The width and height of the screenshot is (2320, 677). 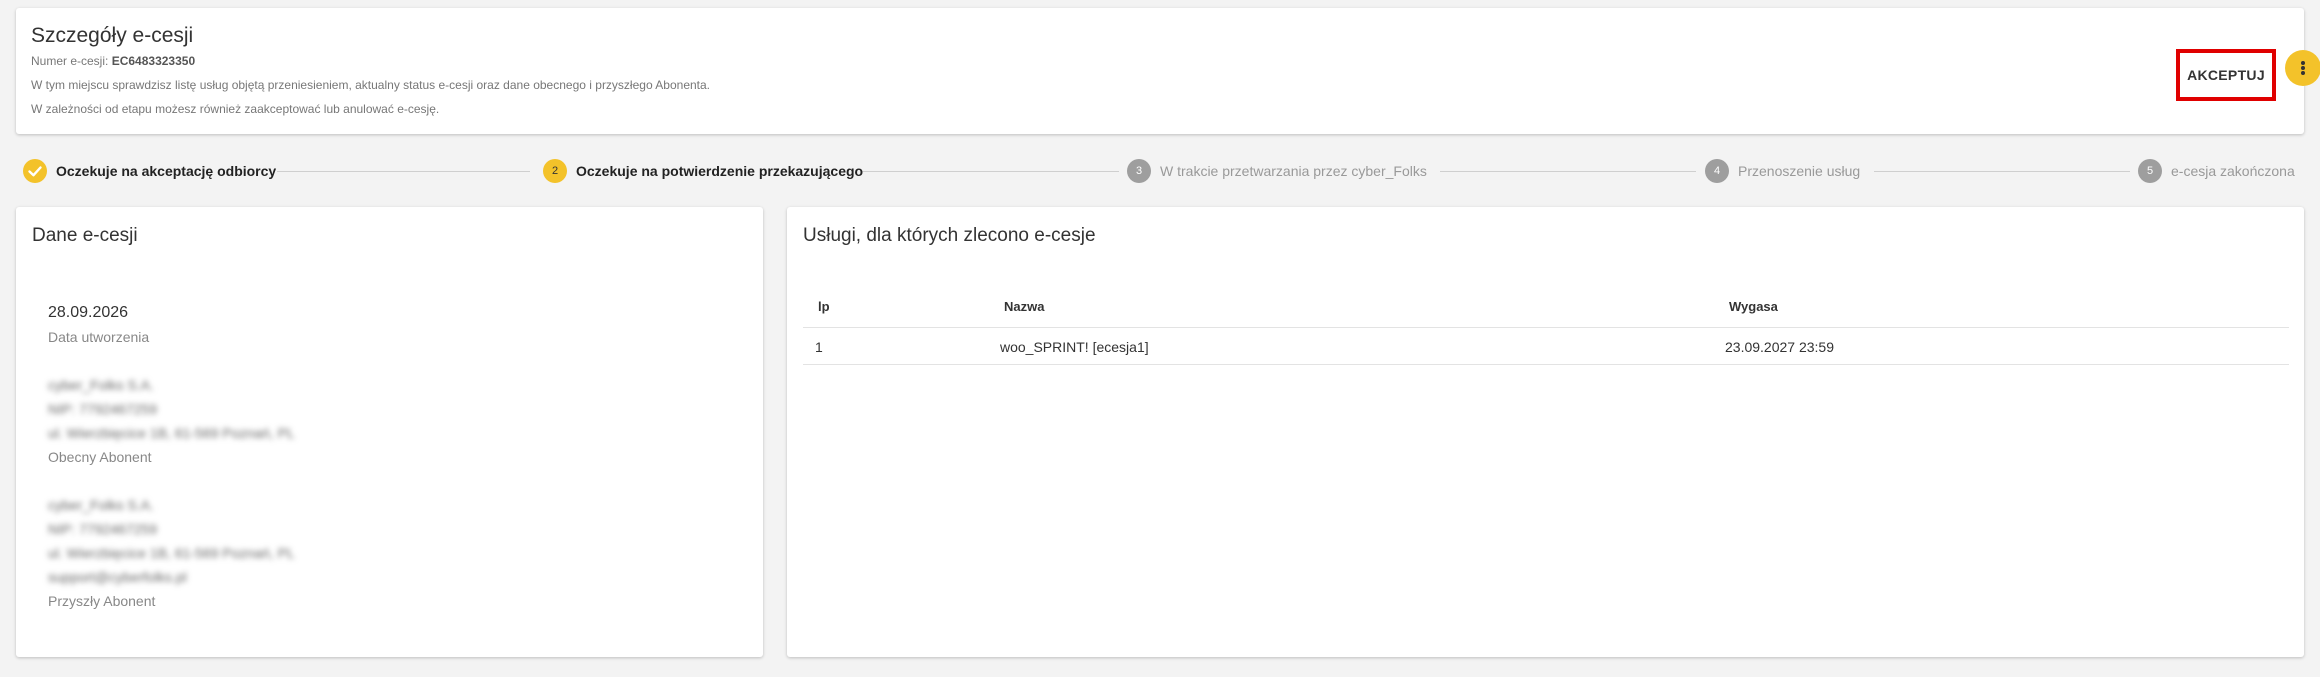 What do you see at coordinates (1799, 171) in the screenshot?
I see `step-label: Przenoszenie usług` at bounding box center [1799, 171].